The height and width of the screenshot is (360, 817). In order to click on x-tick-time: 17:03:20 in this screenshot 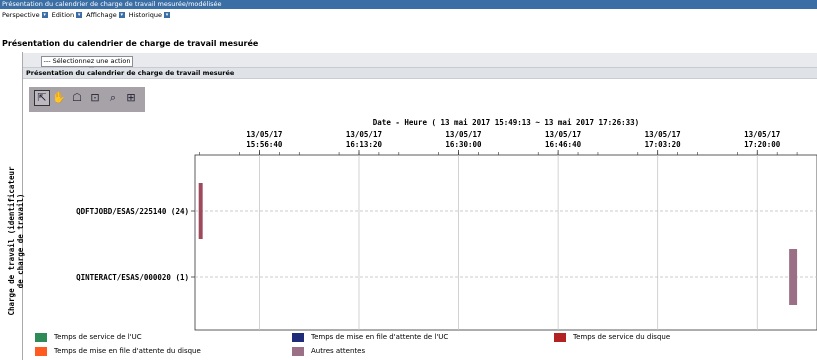, I will do `click(663, 144)`.